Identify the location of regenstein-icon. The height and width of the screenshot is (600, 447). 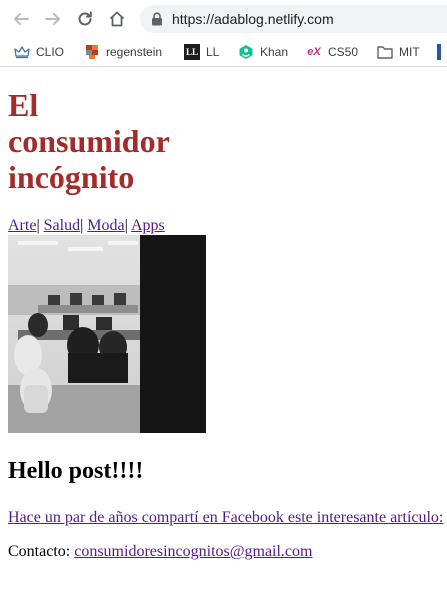
(92, 52).